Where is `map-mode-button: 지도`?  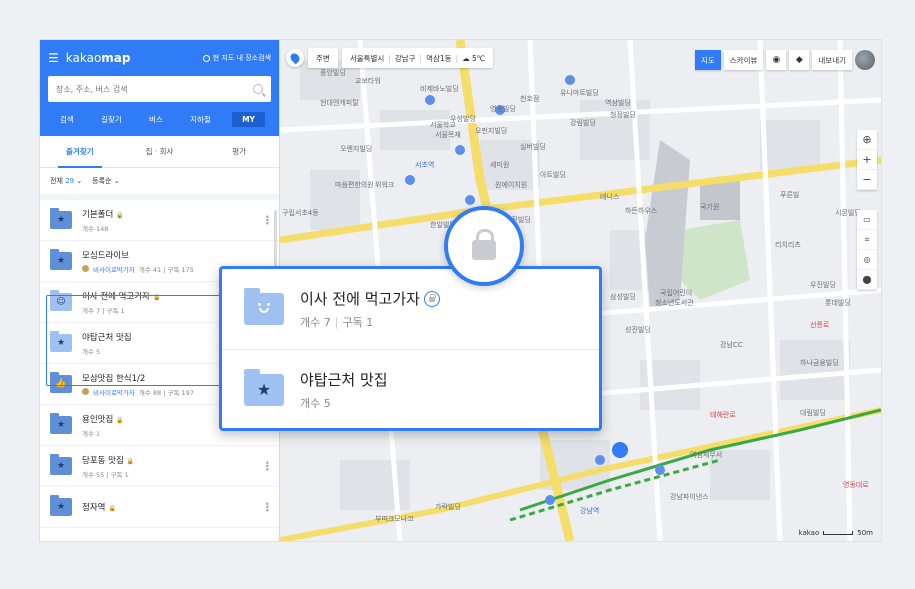
map-mode-button: 지도 is located at coordinates (707, 60).